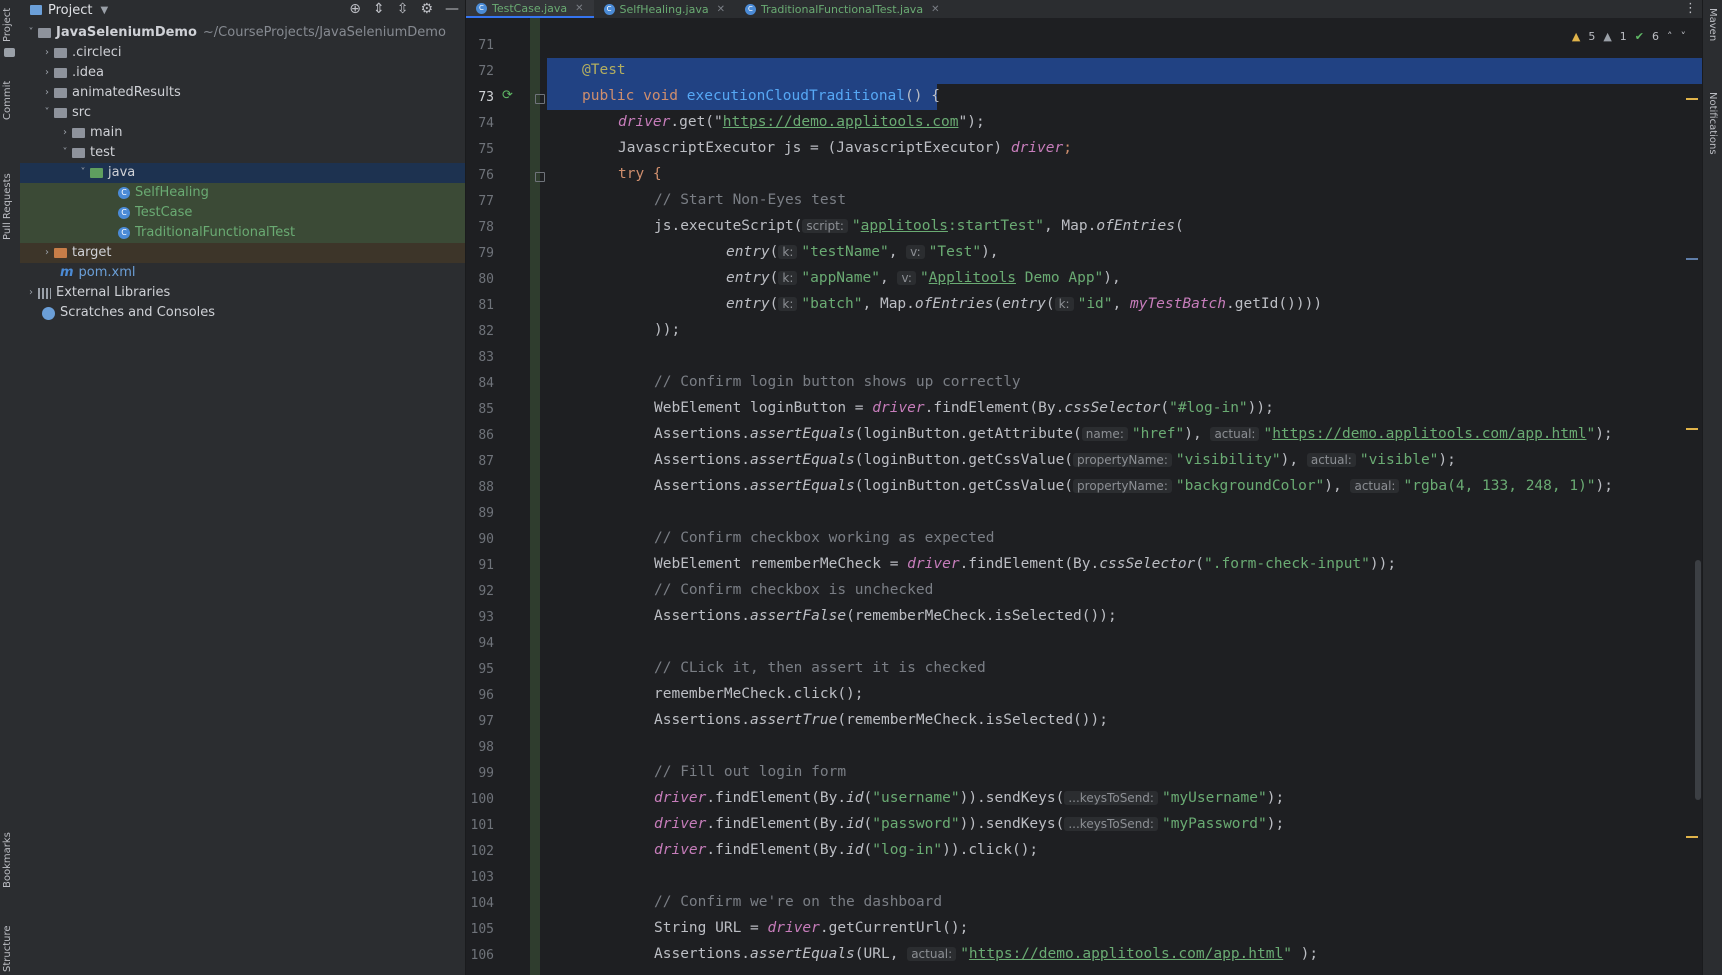  I want to click on line-number: 100, so click(482, 799).